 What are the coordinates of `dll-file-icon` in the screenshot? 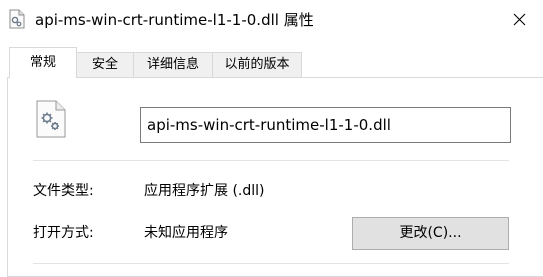 It's located at (17, 19).